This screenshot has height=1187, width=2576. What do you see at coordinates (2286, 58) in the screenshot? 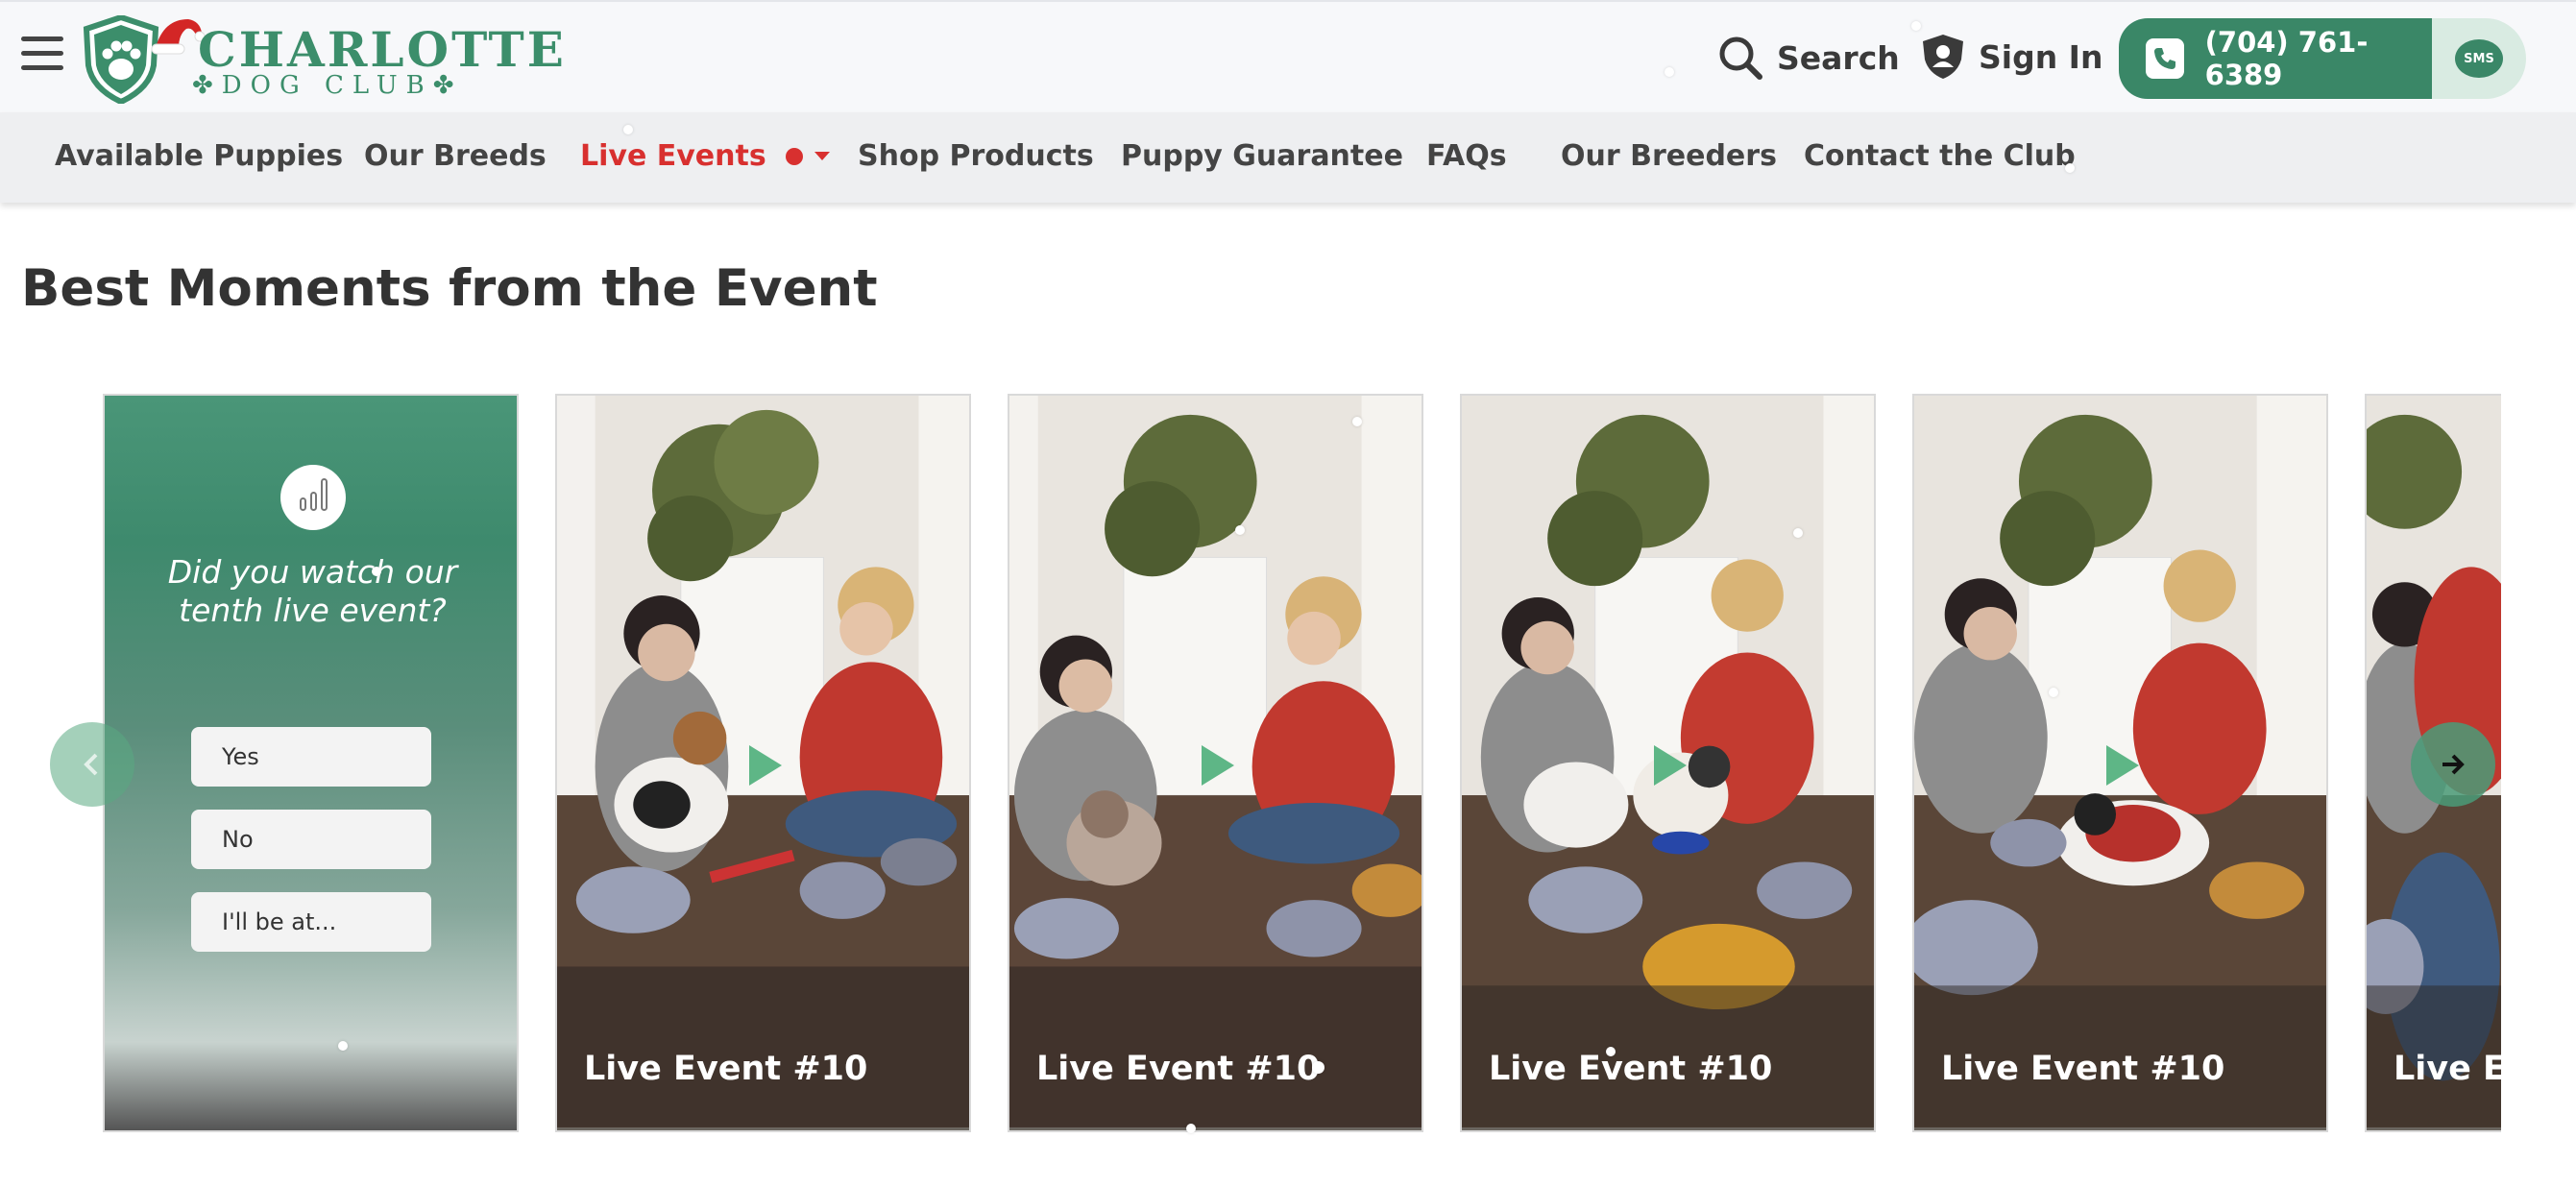
I see `phone-number: (704) 761-6389` at bounding box center [2286, 58].